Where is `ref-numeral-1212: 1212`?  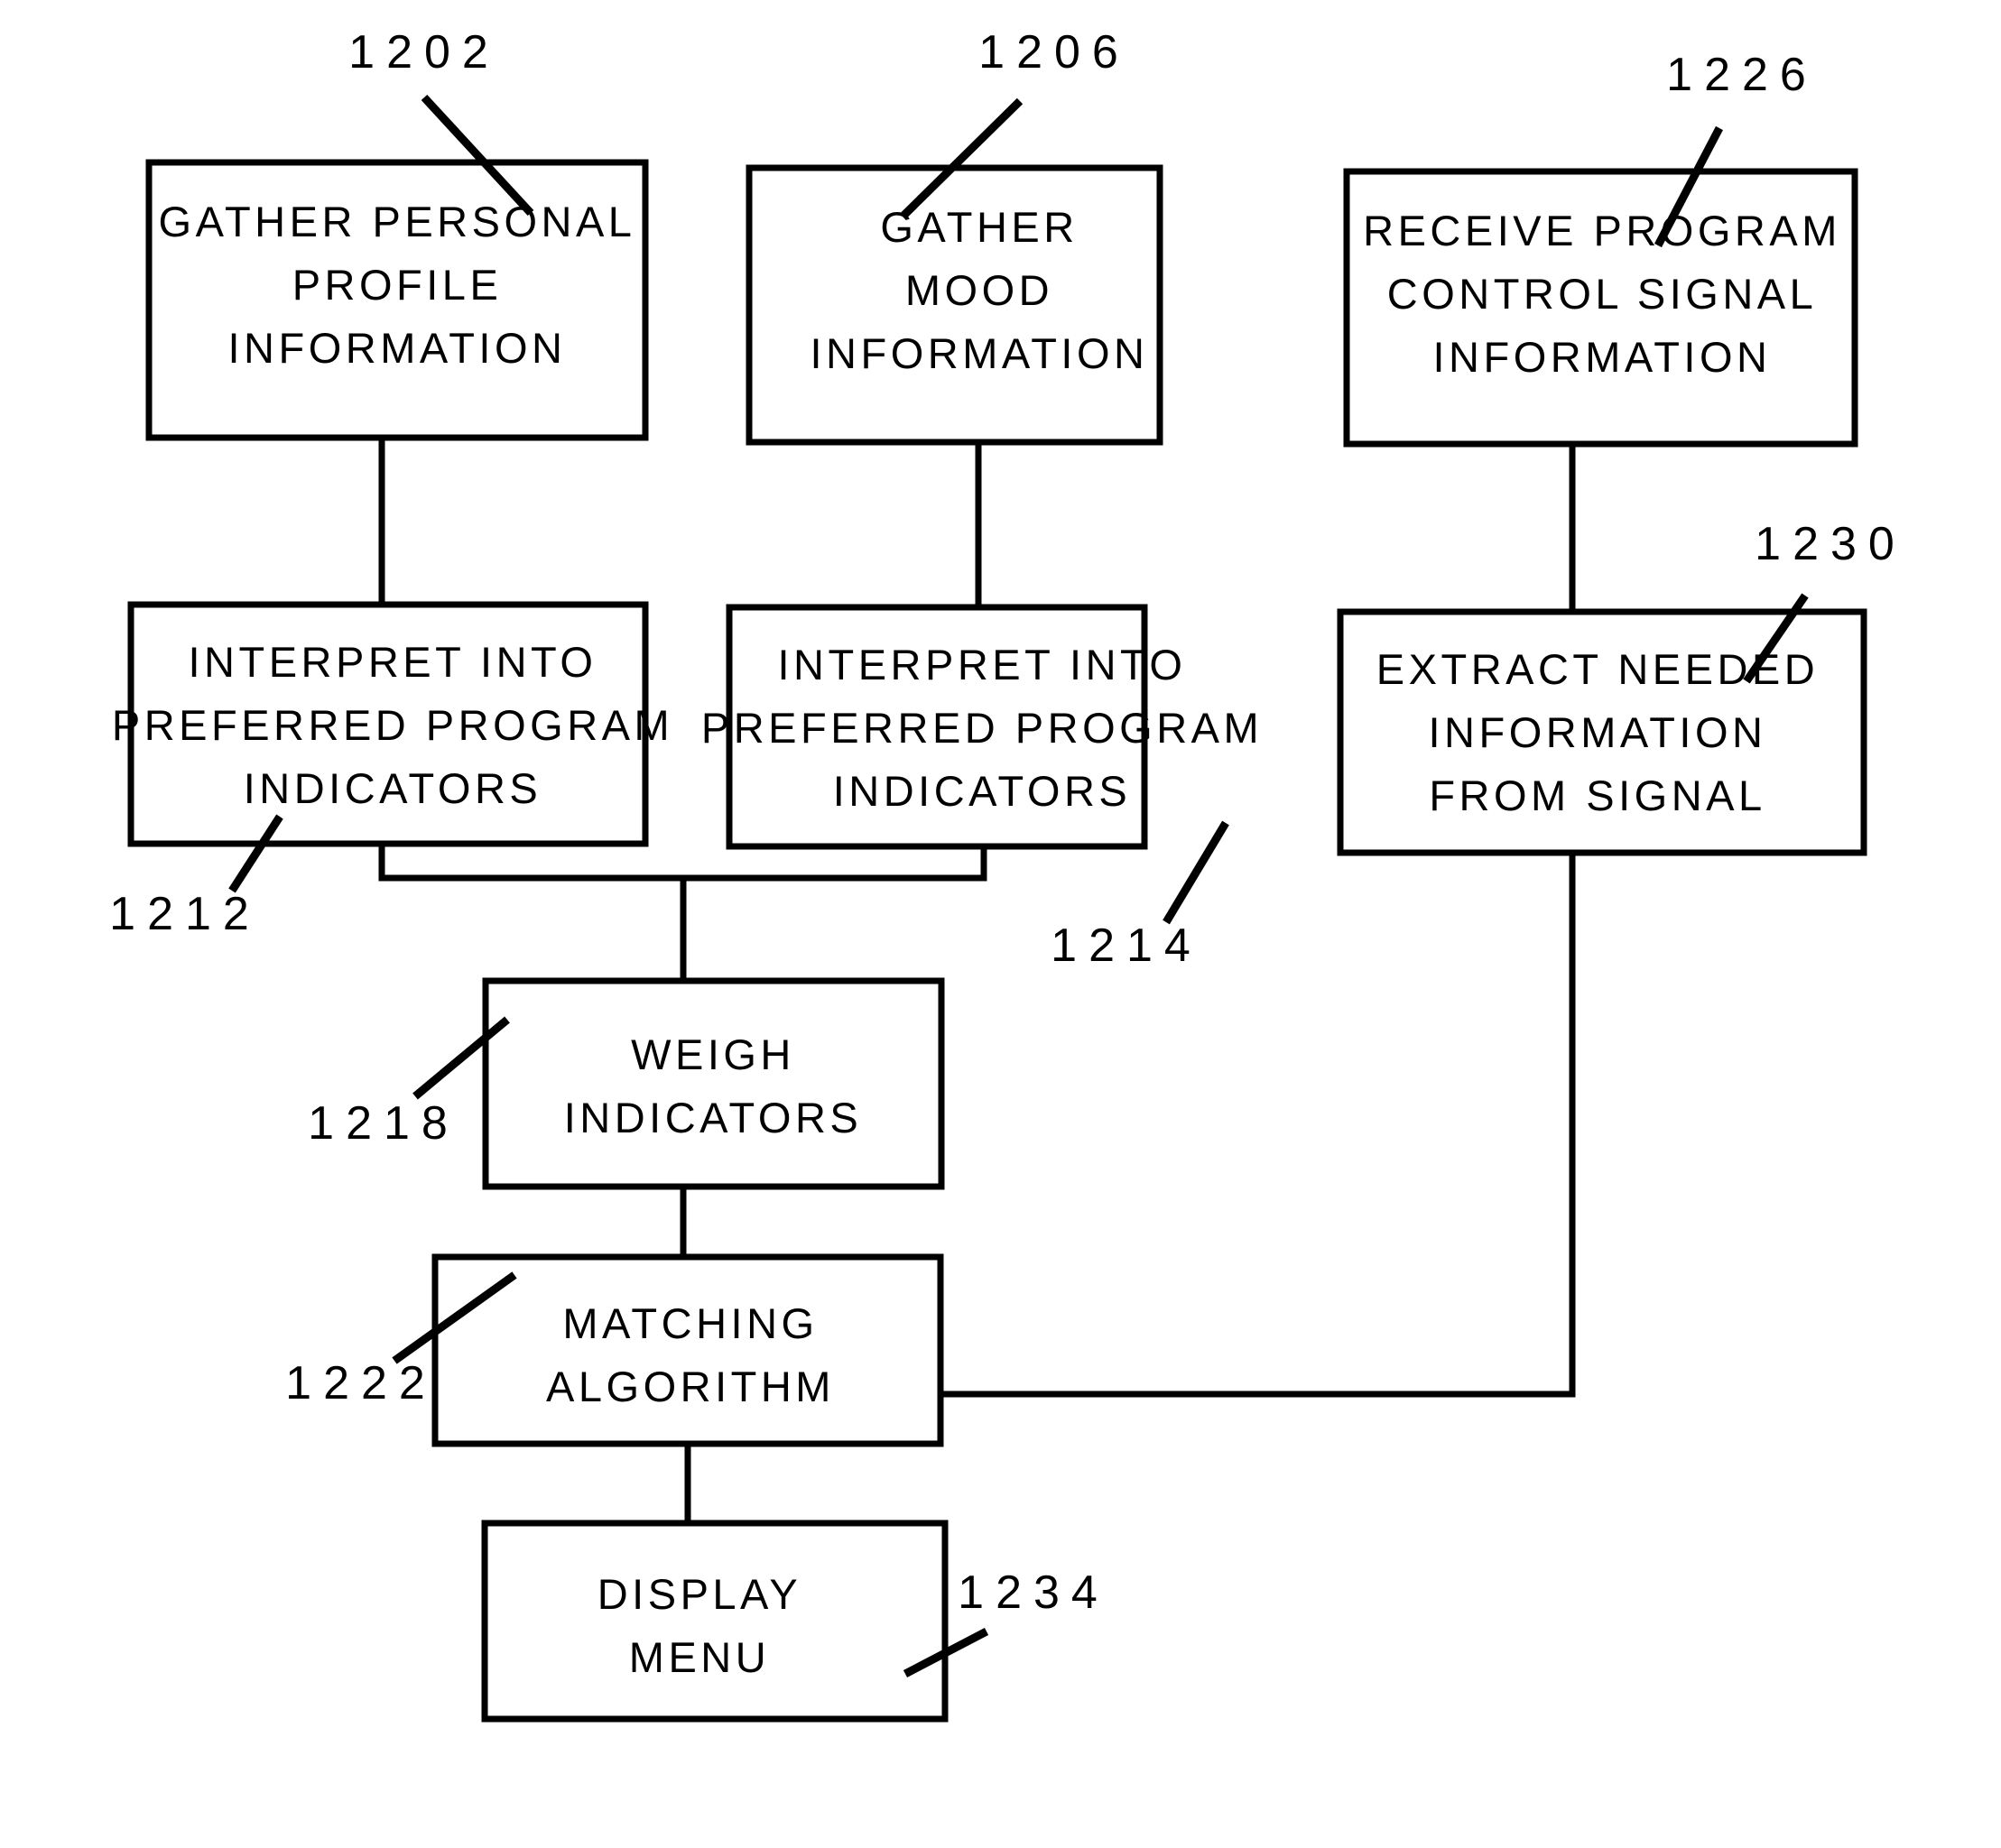
ref-numeral-1212: 1212 is located at coordinates (185, 914).